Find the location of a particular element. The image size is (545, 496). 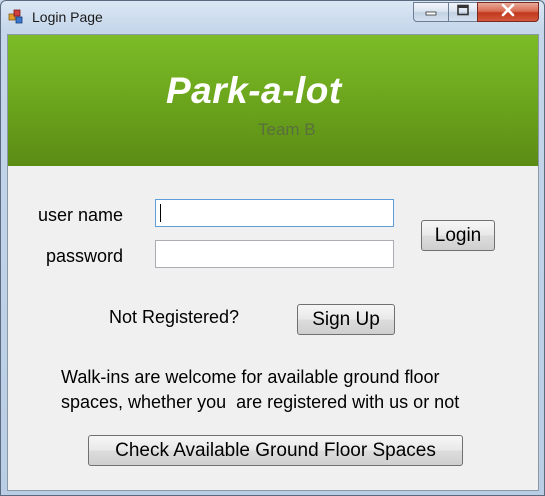

close-icon is located at coordinates (508, 12).